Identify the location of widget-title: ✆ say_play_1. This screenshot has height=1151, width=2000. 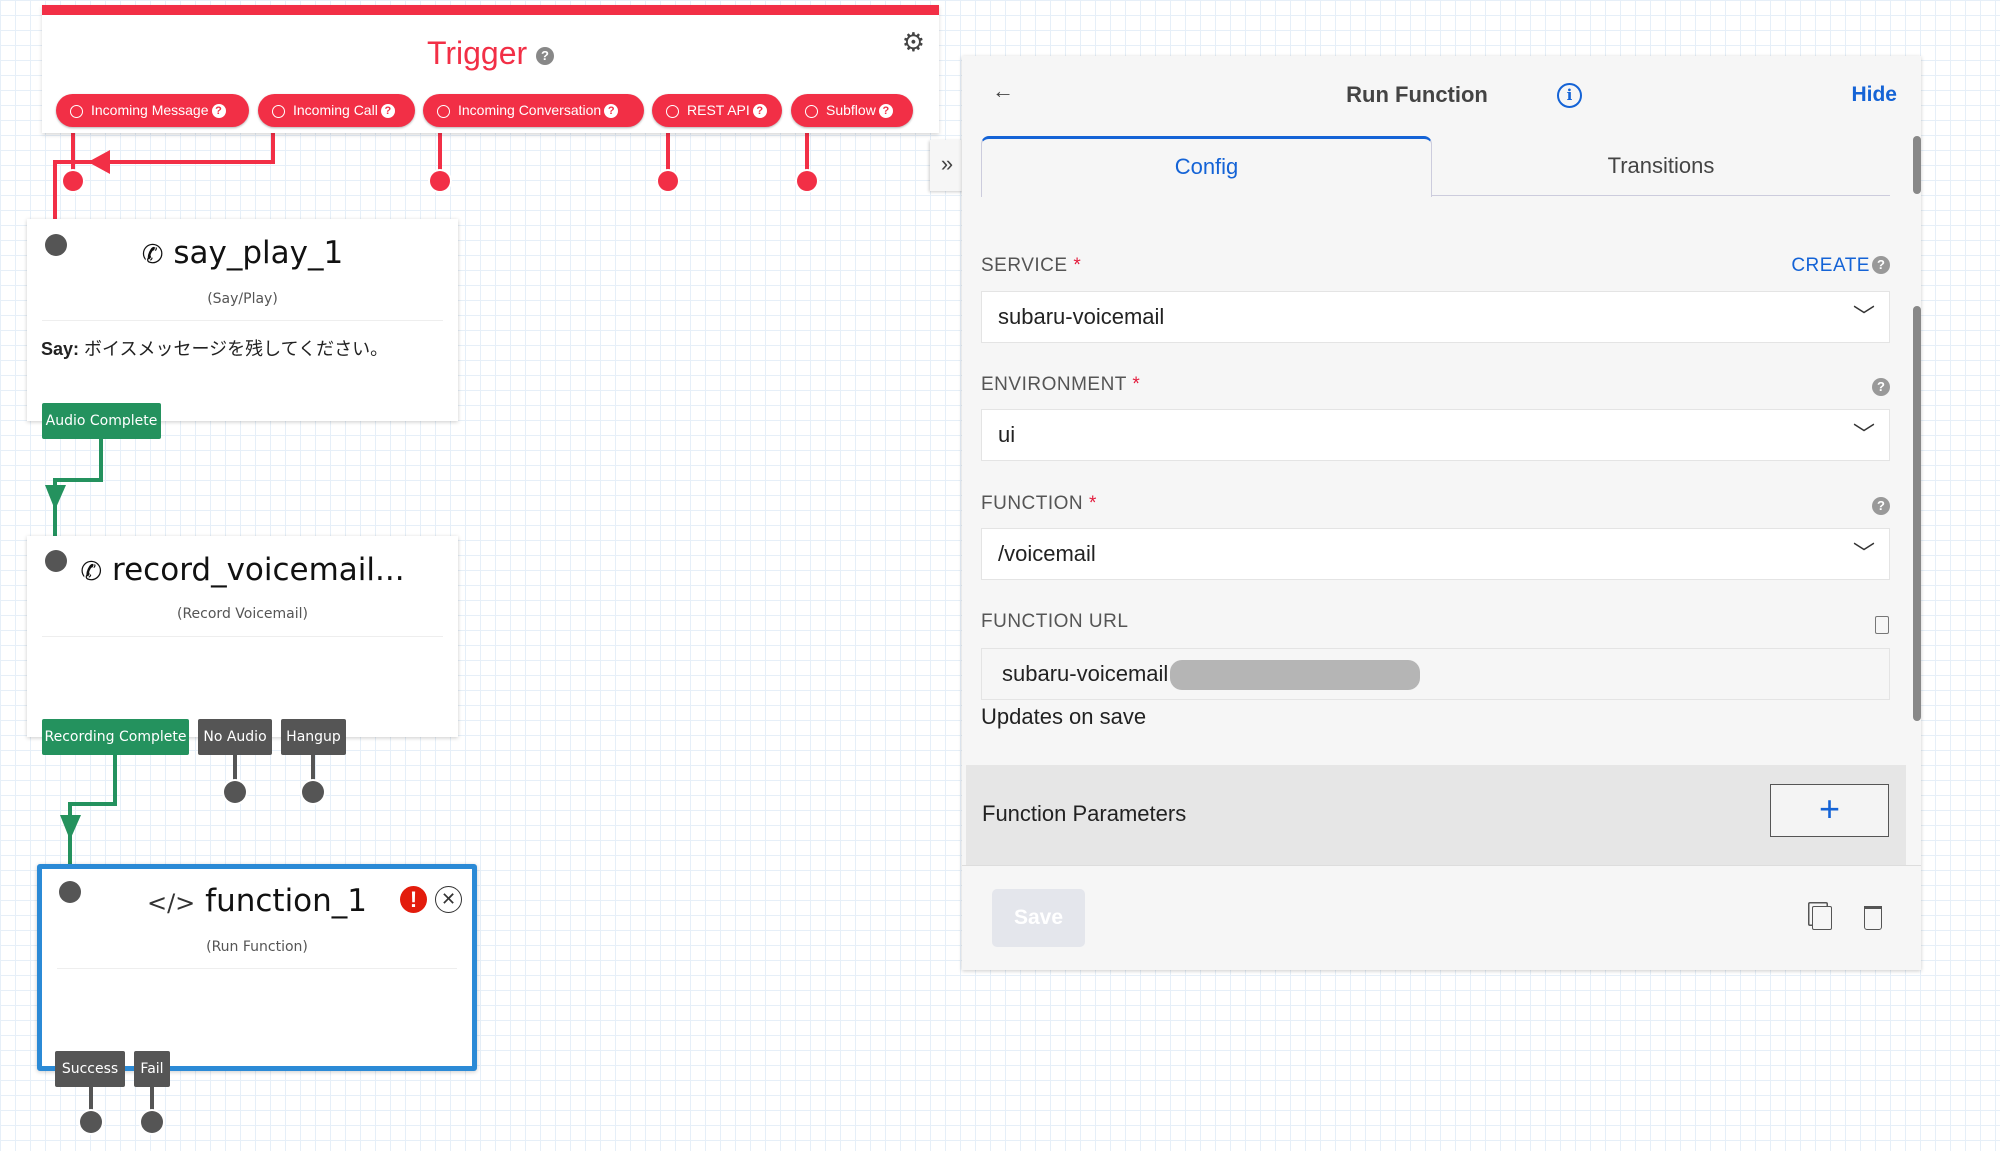
(242, 253).